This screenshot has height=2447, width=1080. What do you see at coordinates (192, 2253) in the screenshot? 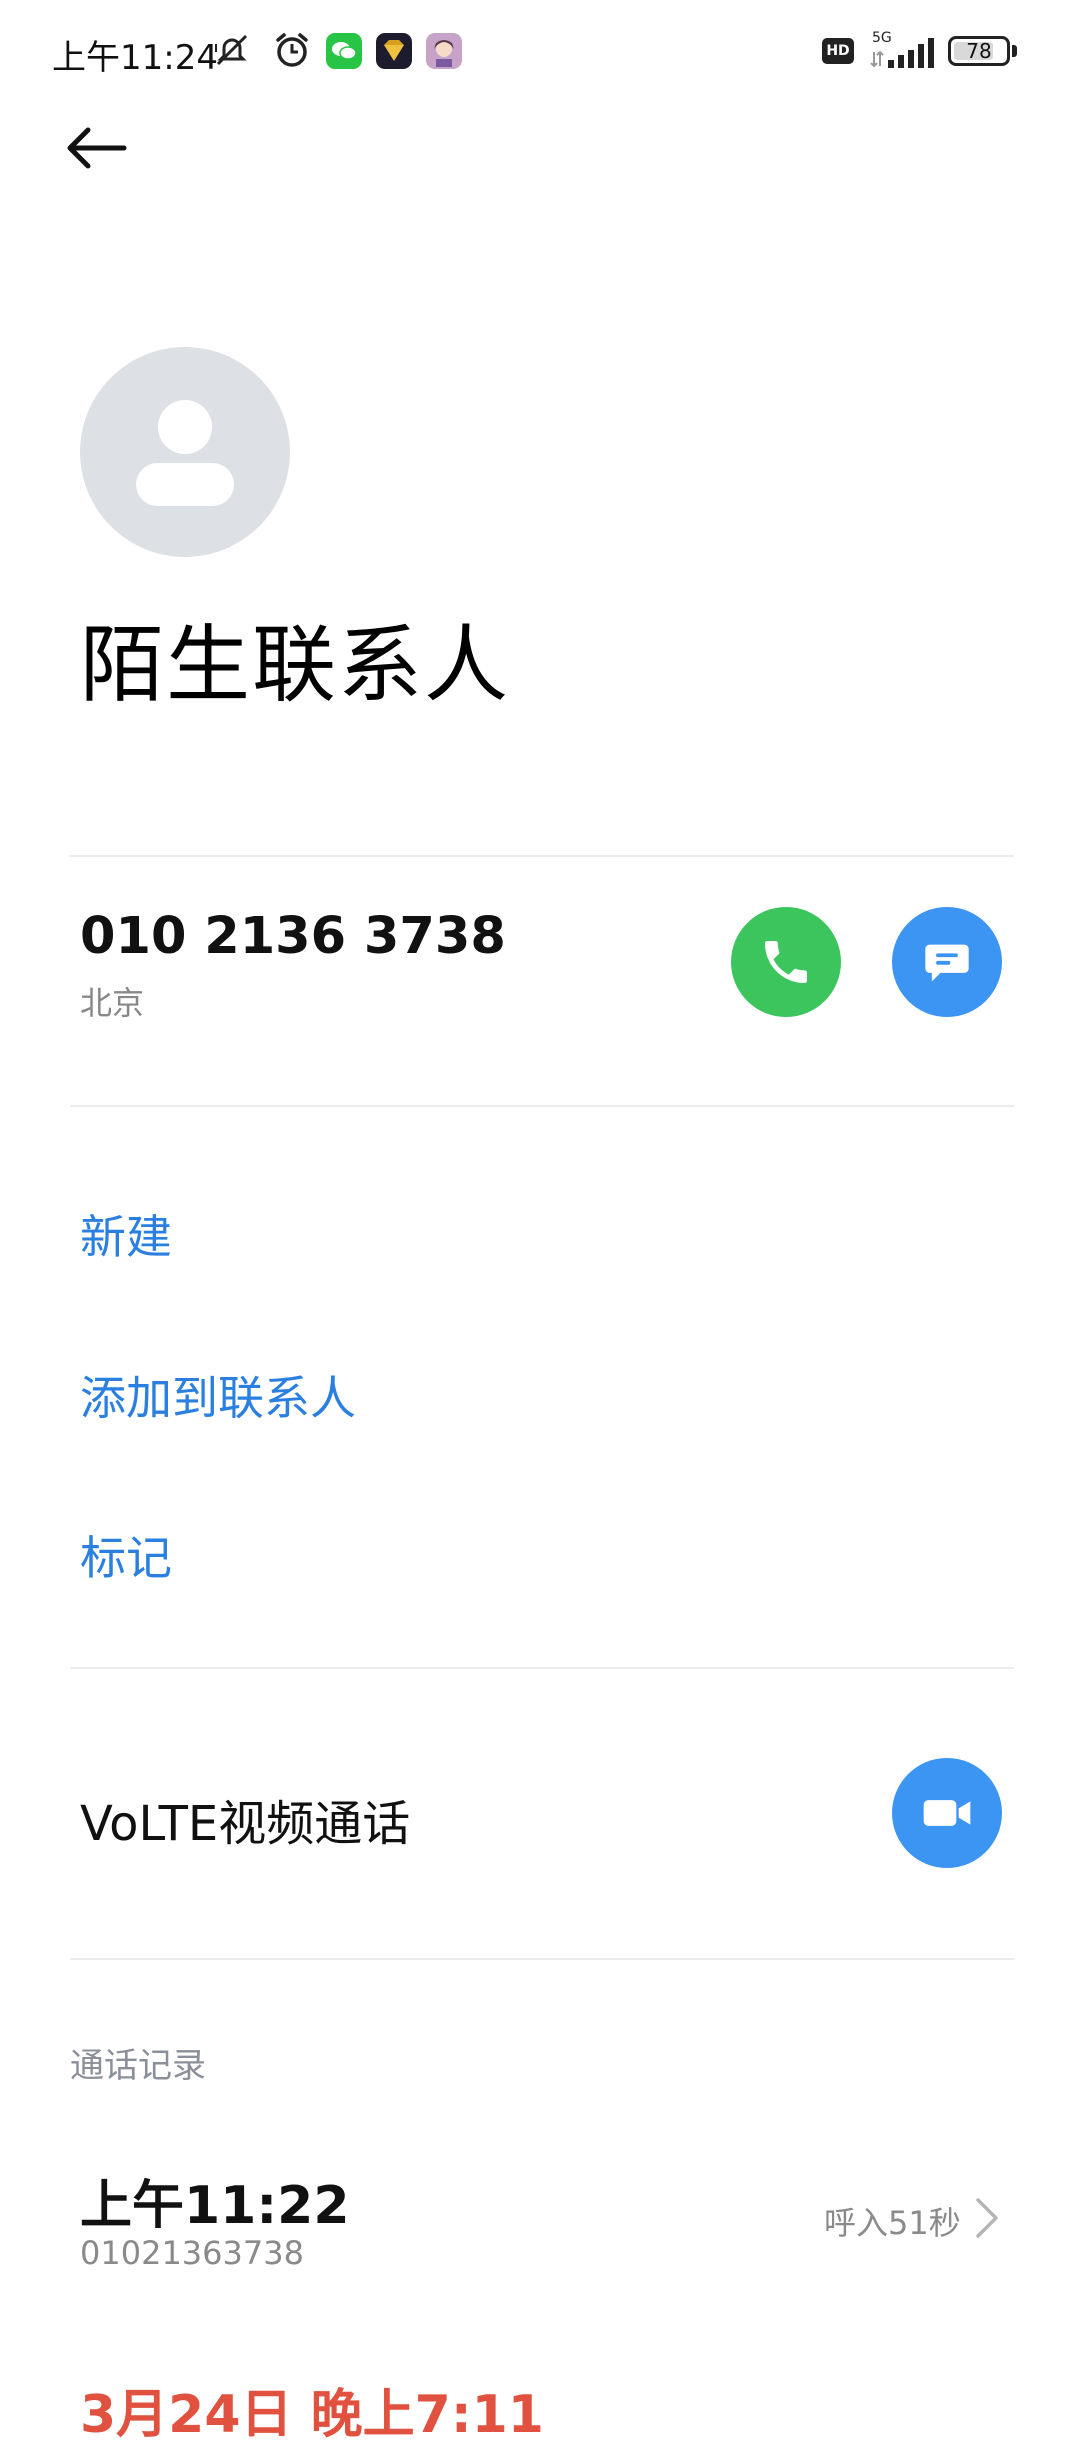
I see `call-log-number: 01021363738` at bounding box center [192, 2253].